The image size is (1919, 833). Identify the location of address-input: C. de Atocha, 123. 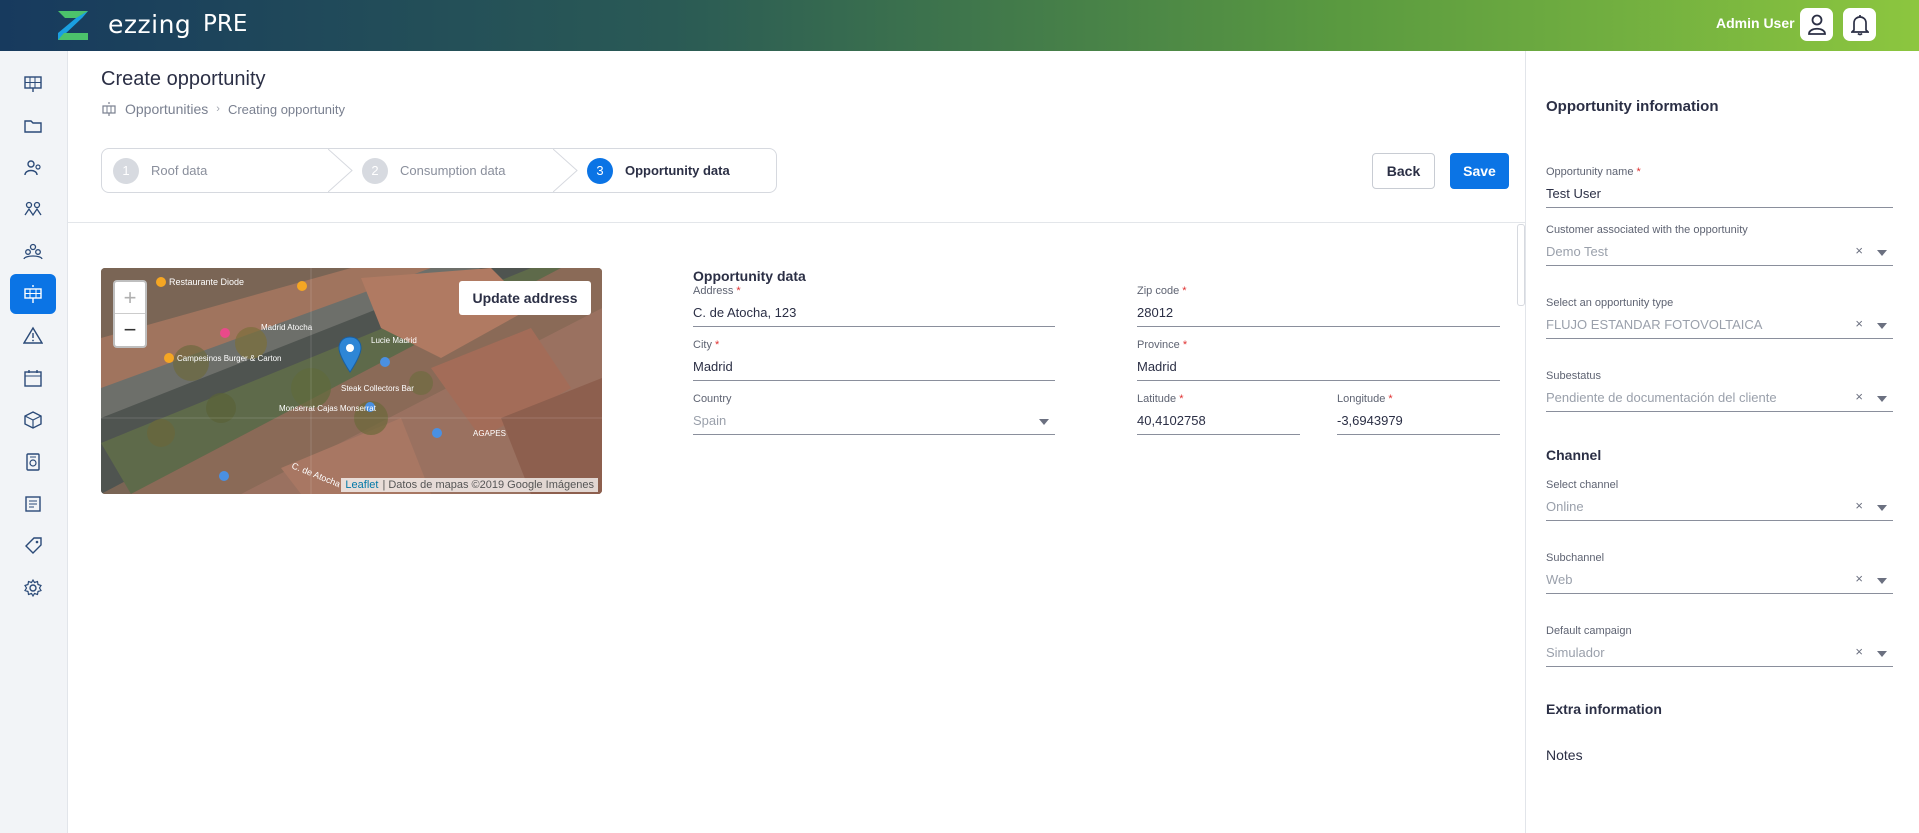
(874, 316).